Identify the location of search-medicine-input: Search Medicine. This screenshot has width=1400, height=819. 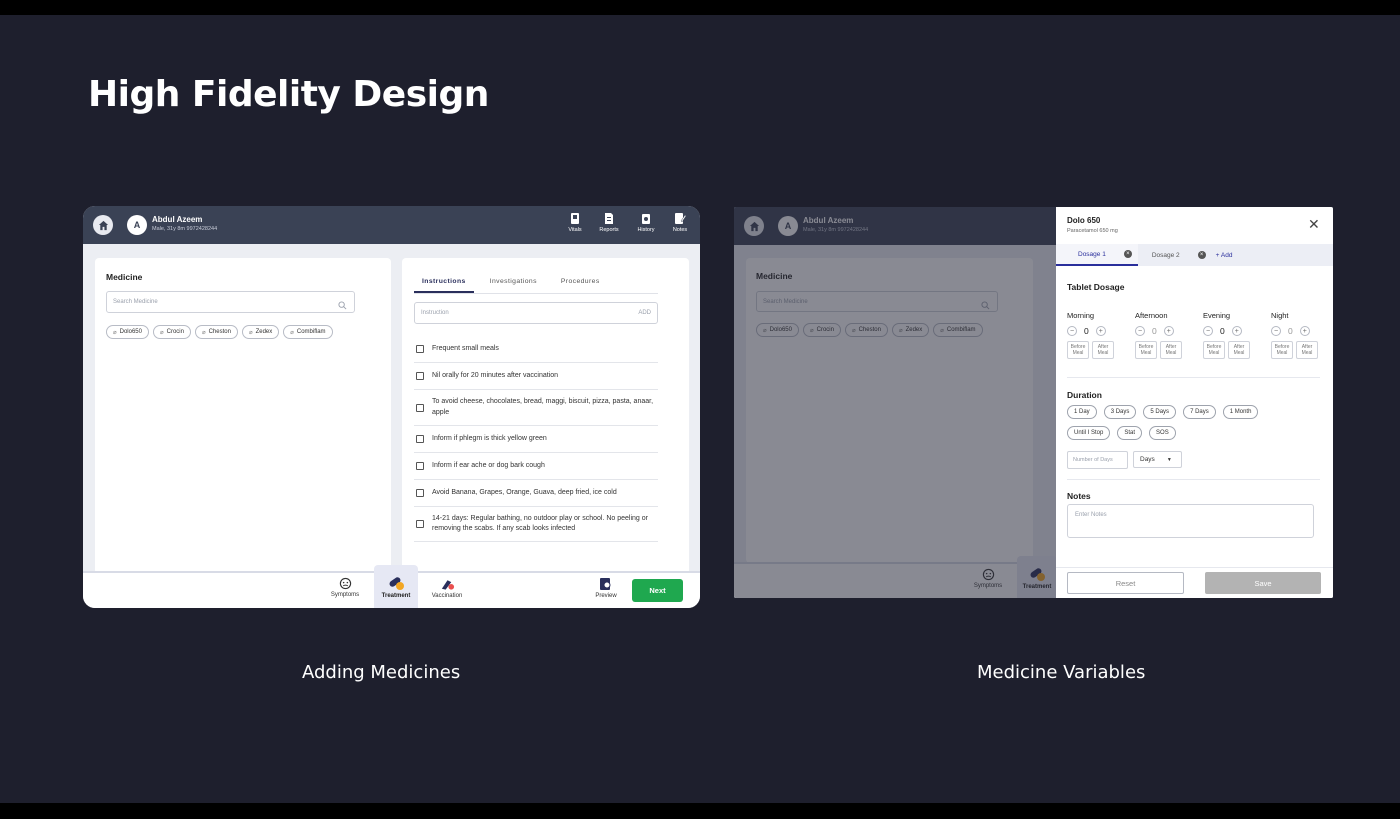
(230, 302).